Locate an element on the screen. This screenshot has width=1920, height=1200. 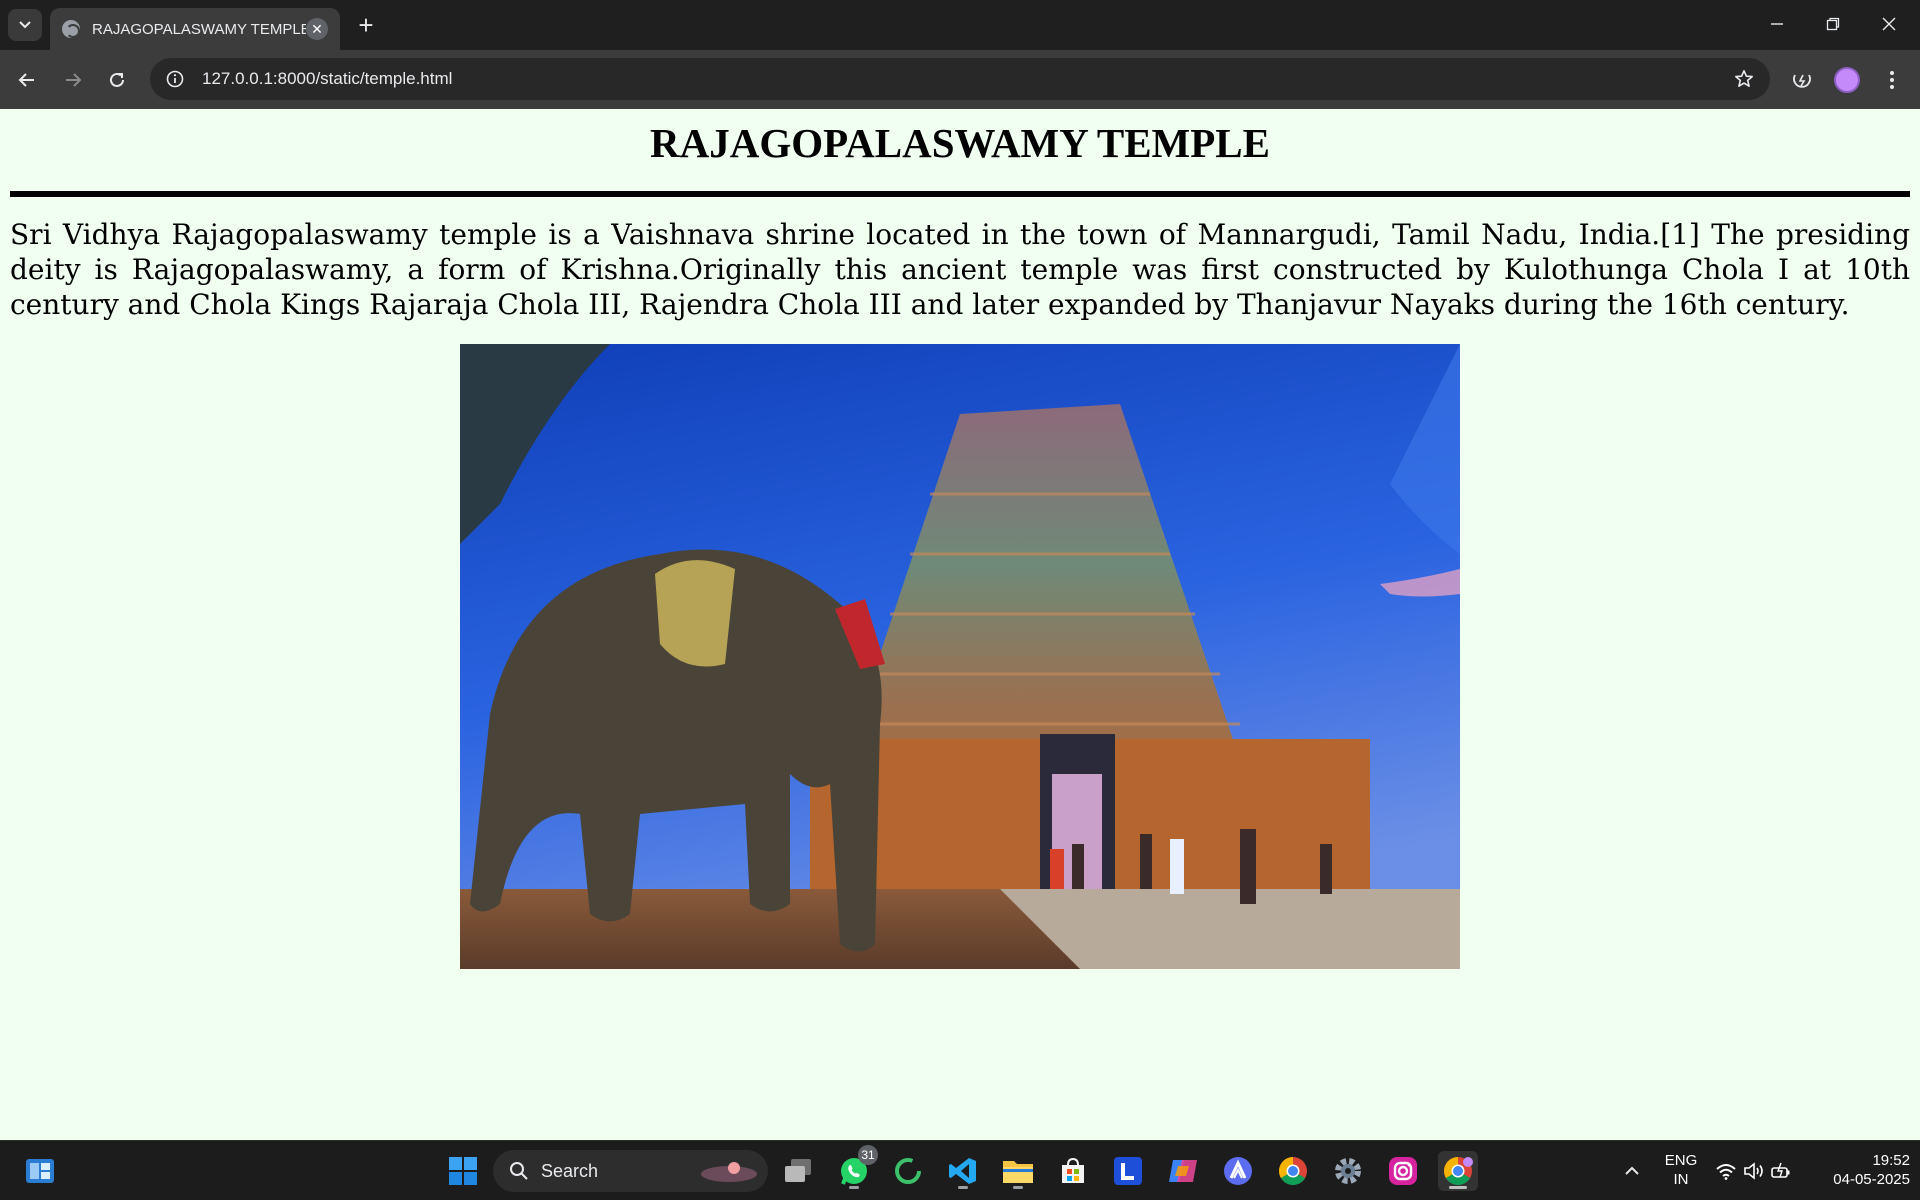
copilot-button is located at coordinates (1183, 1171).